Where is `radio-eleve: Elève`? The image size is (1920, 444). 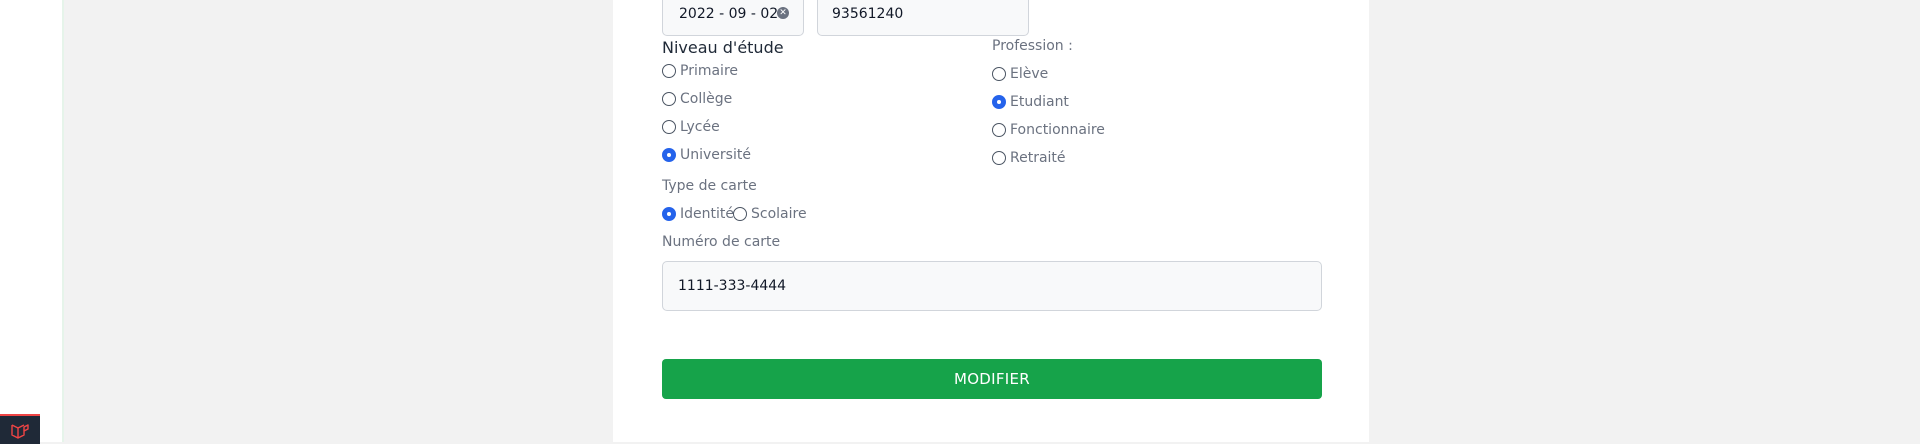 radio-eleve: Elève is located at coordinates (1020, 74).